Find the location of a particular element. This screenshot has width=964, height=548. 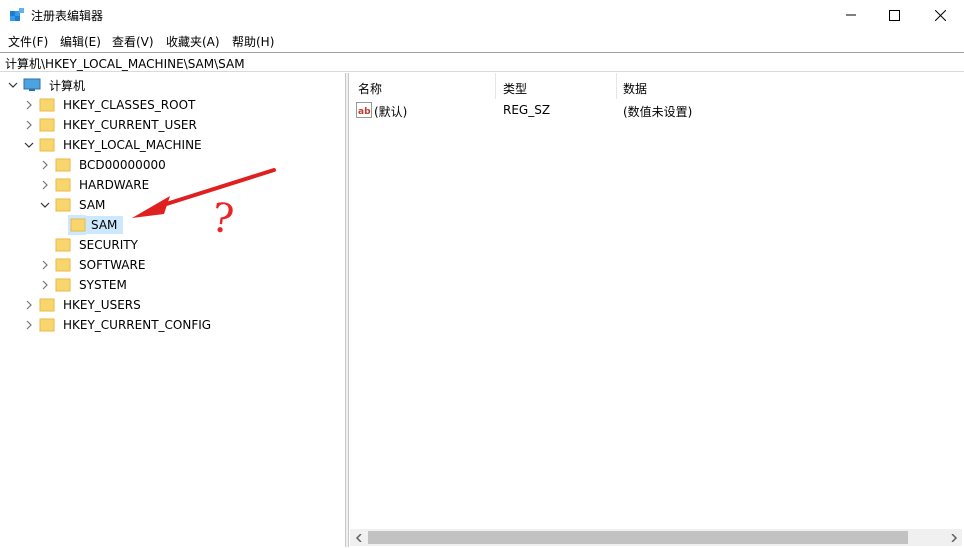

tree-root-computer: 计算机 is located at coordinates (47, 85).